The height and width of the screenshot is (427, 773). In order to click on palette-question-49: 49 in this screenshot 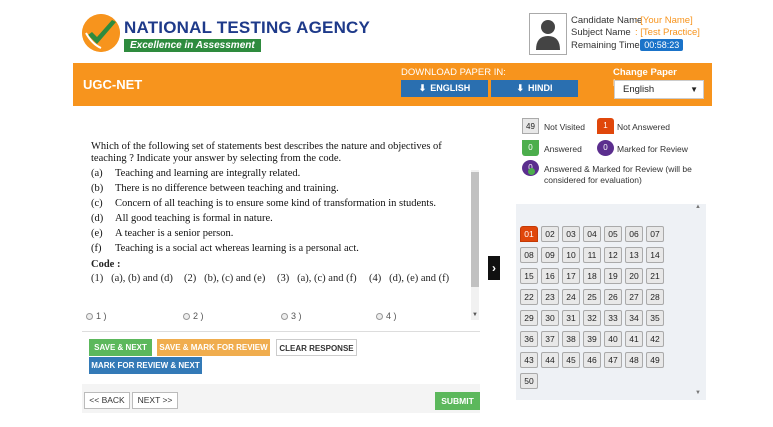, I will do `click(655, 360)`.